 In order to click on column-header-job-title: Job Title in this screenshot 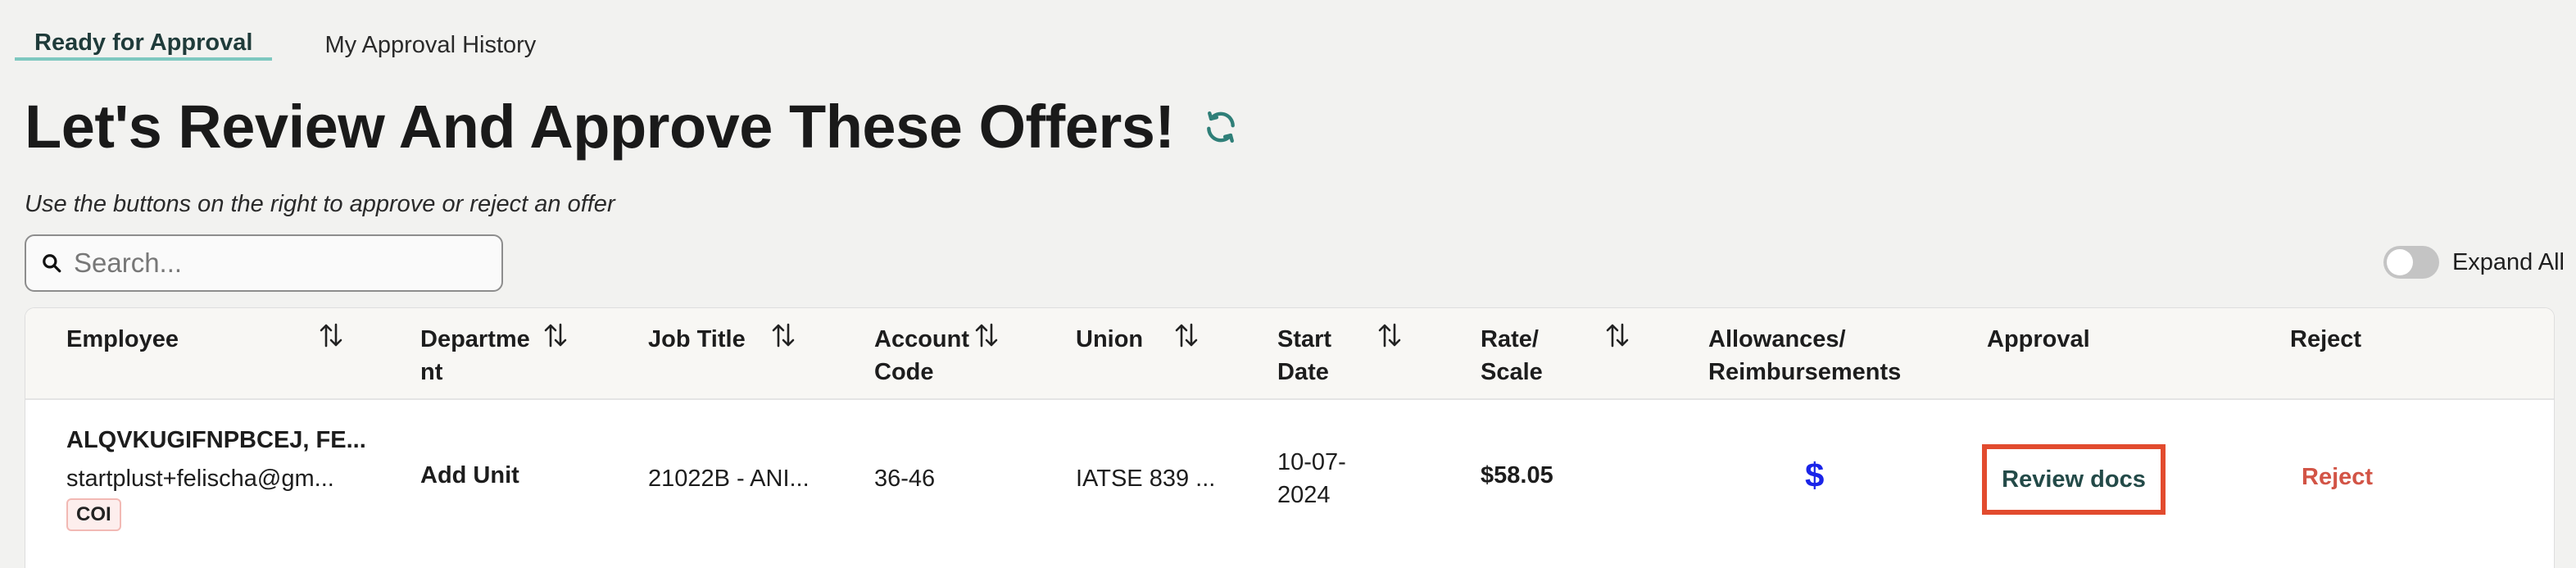, I will do `click(697, 339)`.